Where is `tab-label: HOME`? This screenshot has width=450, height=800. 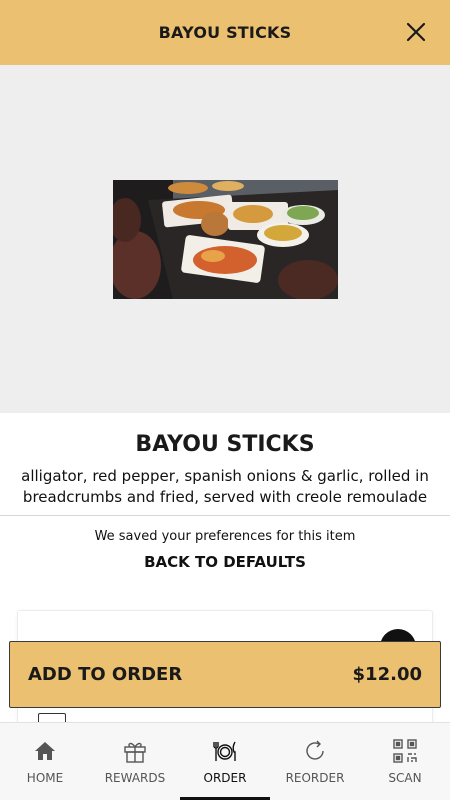 tab-label: HOME is located at coordinates (45, 778).